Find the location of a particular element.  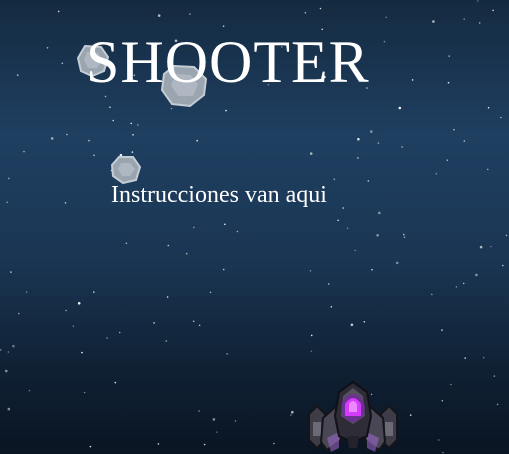

game-title: SHOOTER is located at coordinates (228, 62).